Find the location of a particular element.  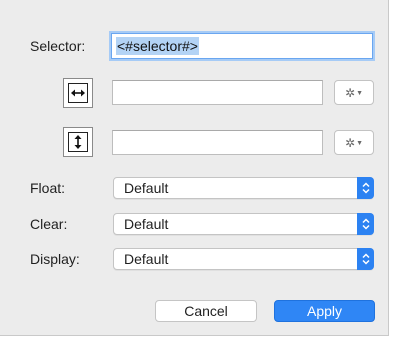

display-label: Display: is located at coordinates (55, 259).